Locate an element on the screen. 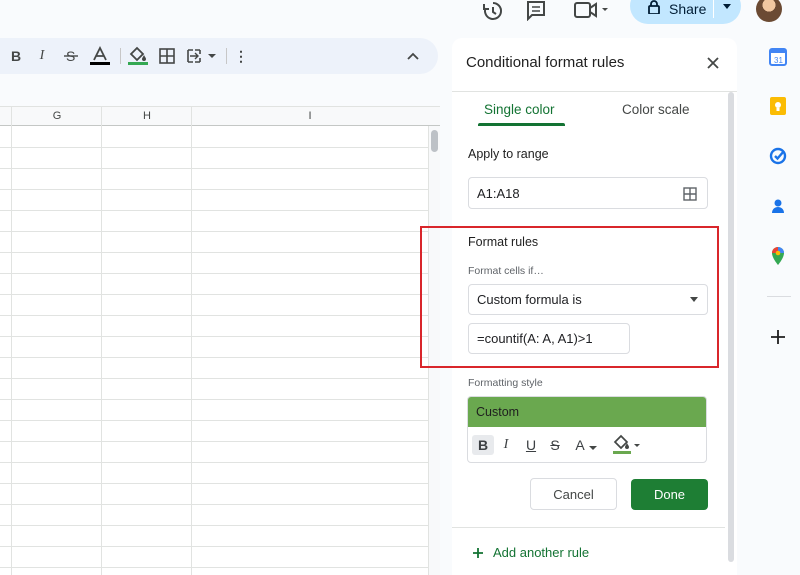 The height and width of the screenshot is (575, 800). close-icon is located at coordinates (713, 63).